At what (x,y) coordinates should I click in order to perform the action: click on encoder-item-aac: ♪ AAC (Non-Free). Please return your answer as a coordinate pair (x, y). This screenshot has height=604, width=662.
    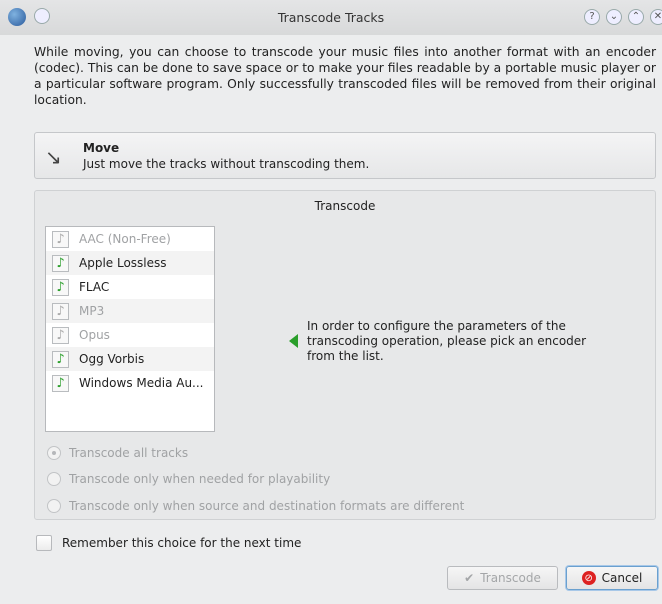
    Looking at the image, I should click on (130, 239).